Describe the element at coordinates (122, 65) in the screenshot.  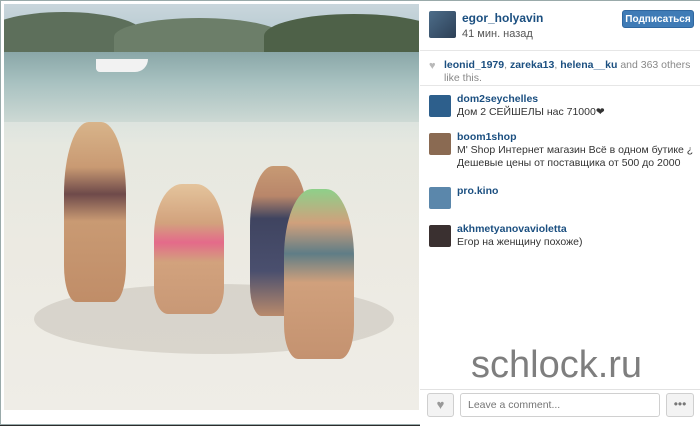
I see `boat` at that location.